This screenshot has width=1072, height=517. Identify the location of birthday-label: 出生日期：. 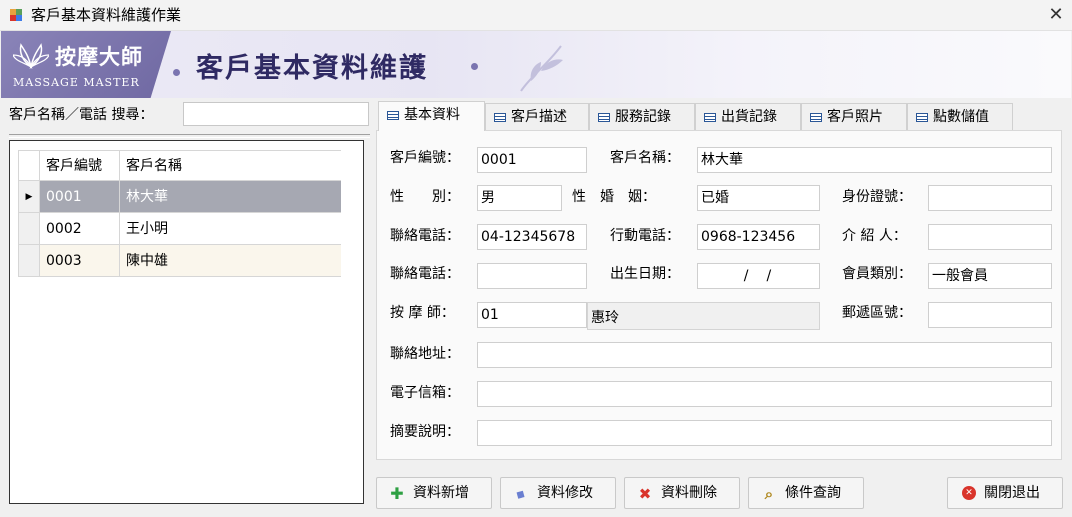
(645, 274).